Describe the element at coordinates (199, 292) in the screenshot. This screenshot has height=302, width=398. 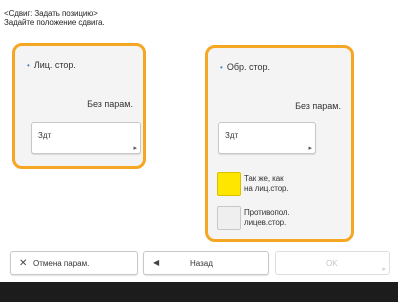
I see `status-bar` at that location.